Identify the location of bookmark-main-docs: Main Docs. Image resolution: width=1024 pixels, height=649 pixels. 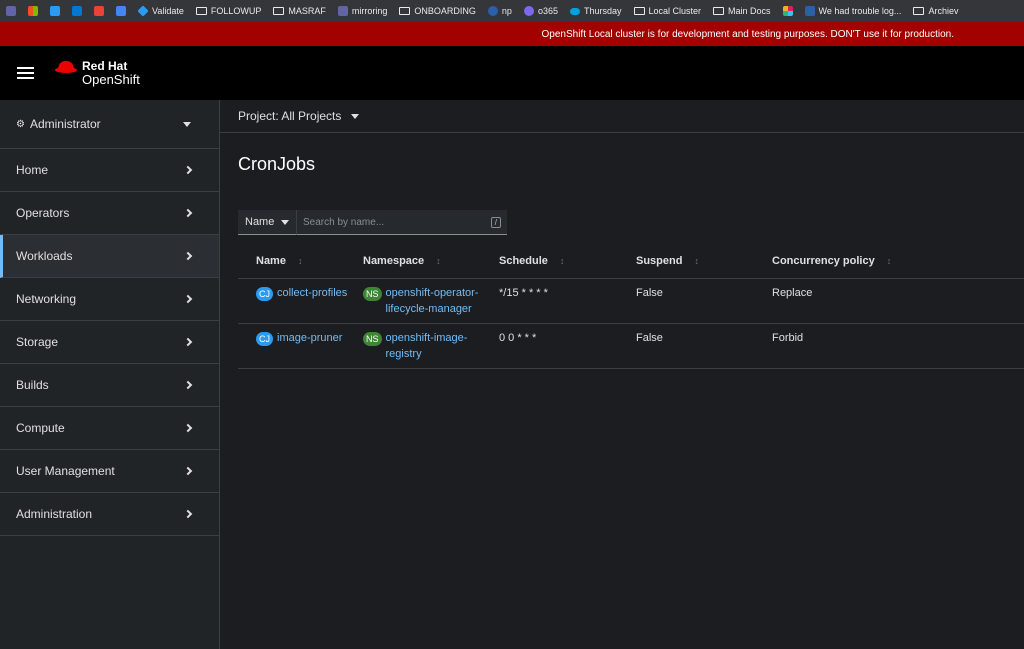
(742, 11).